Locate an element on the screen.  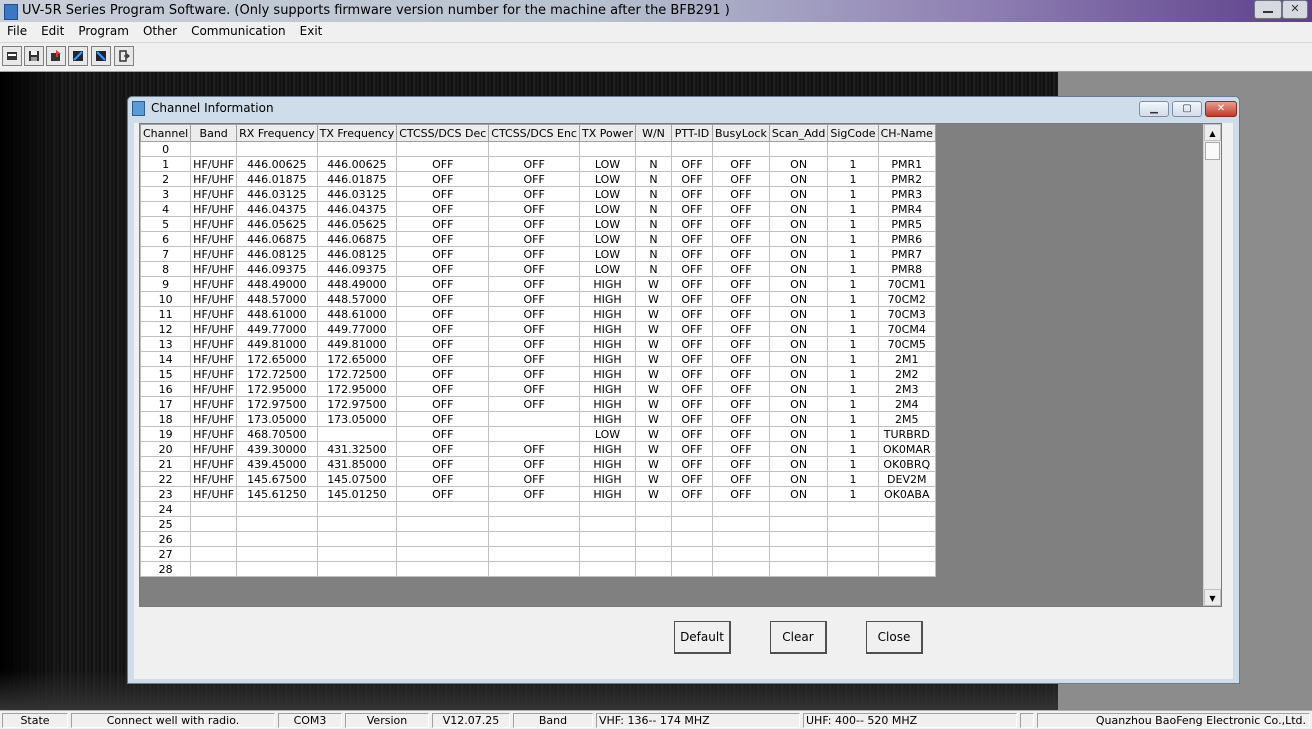
column-header: Channel is located at coordinates (166, 133).